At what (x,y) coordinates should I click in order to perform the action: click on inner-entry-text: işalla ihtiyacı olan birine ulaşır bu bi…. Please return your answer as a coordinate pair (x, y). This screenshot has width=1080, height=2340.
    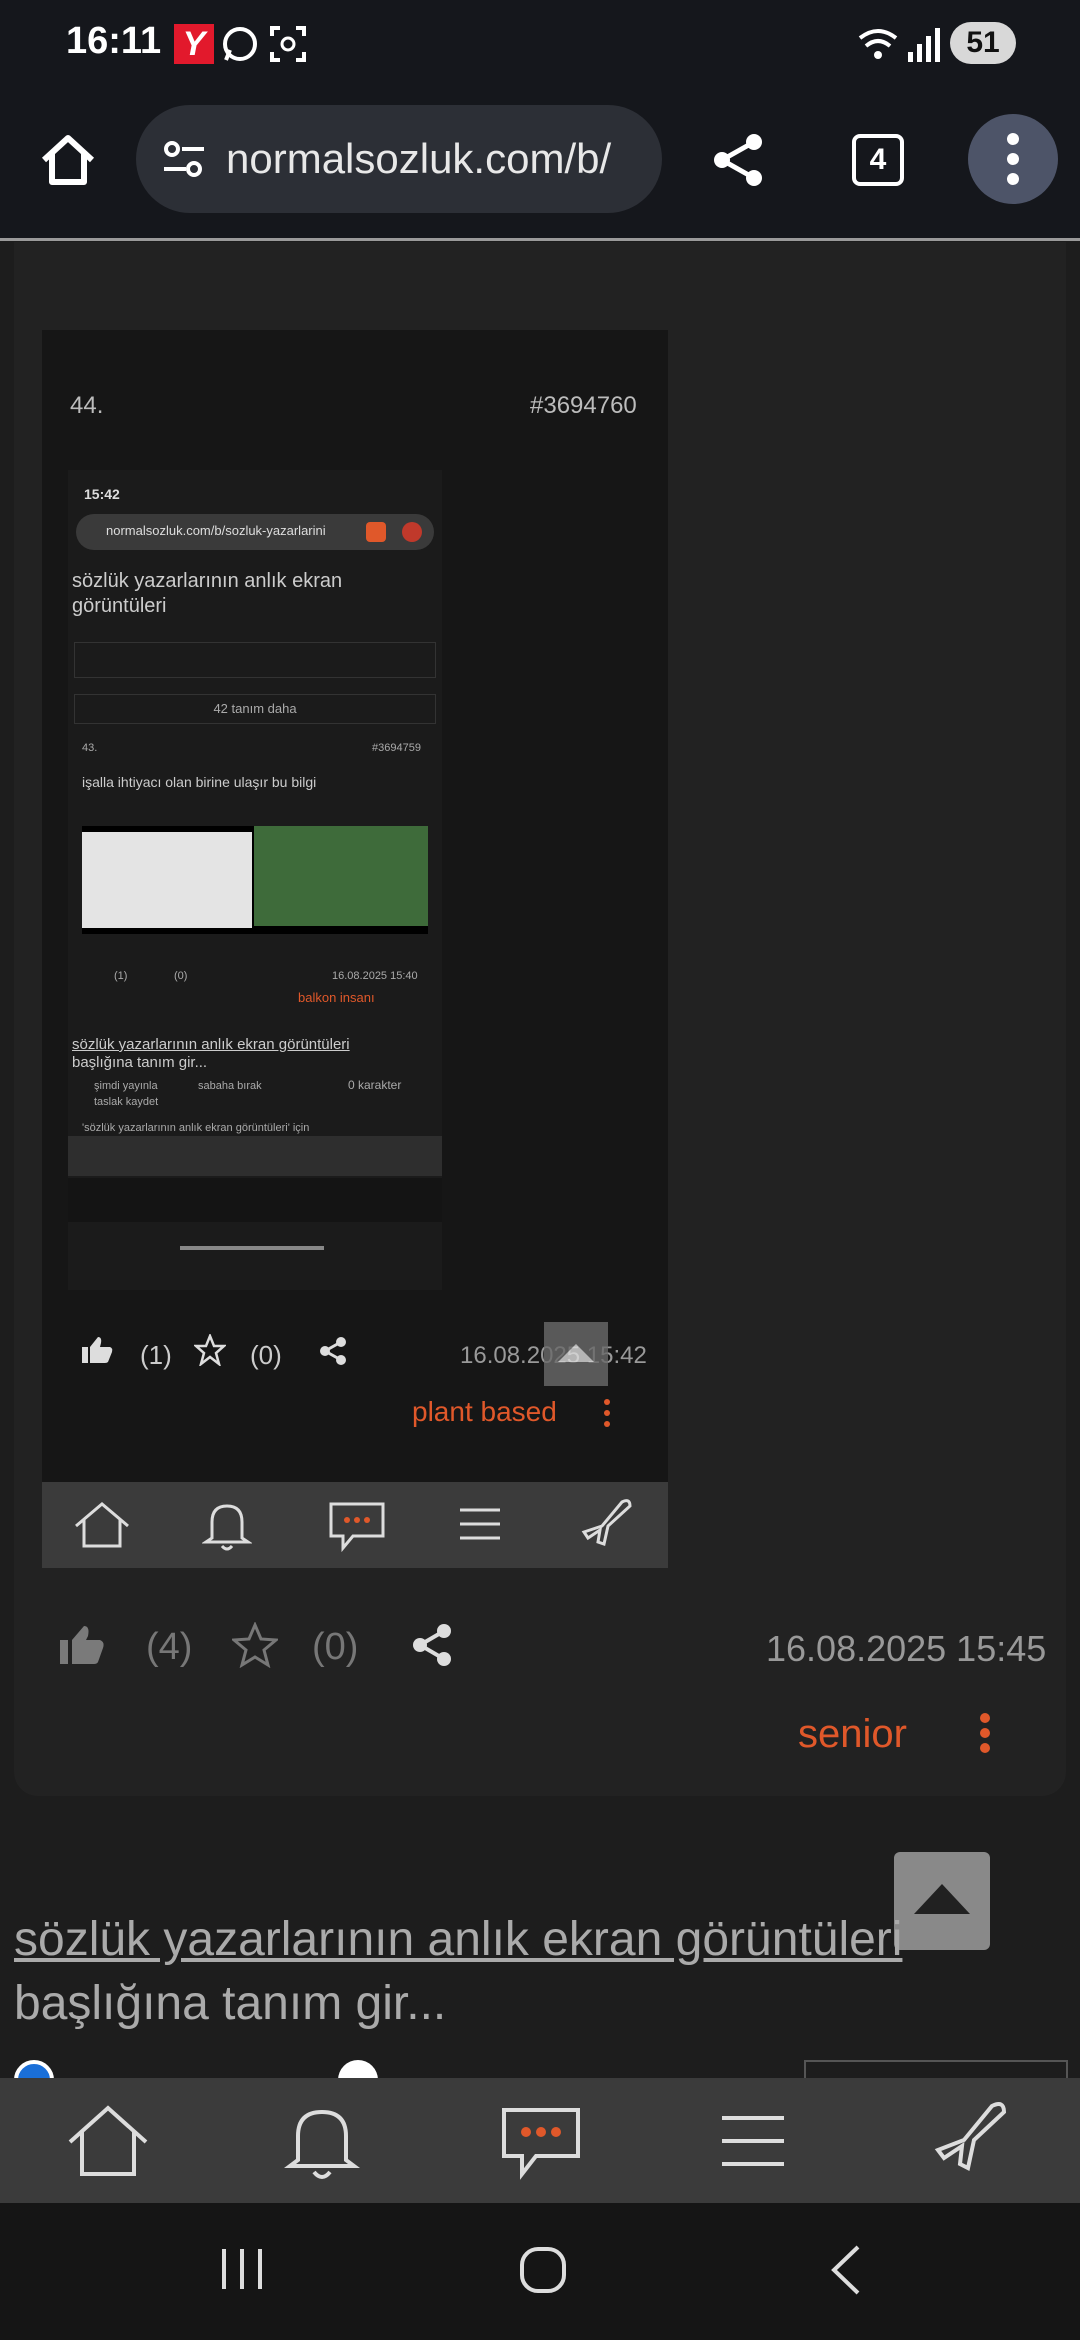
    Looking at the image, I should click on (199, 782).